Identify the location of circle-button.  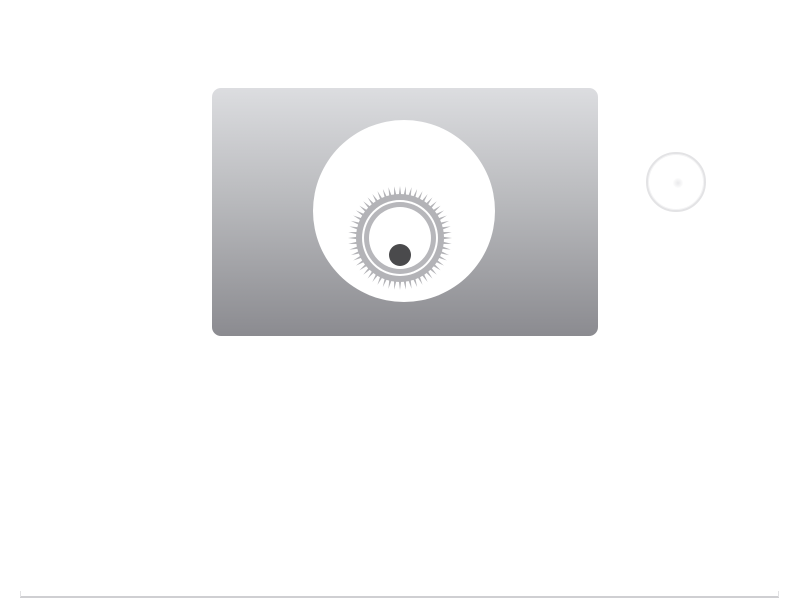
(676, 182).